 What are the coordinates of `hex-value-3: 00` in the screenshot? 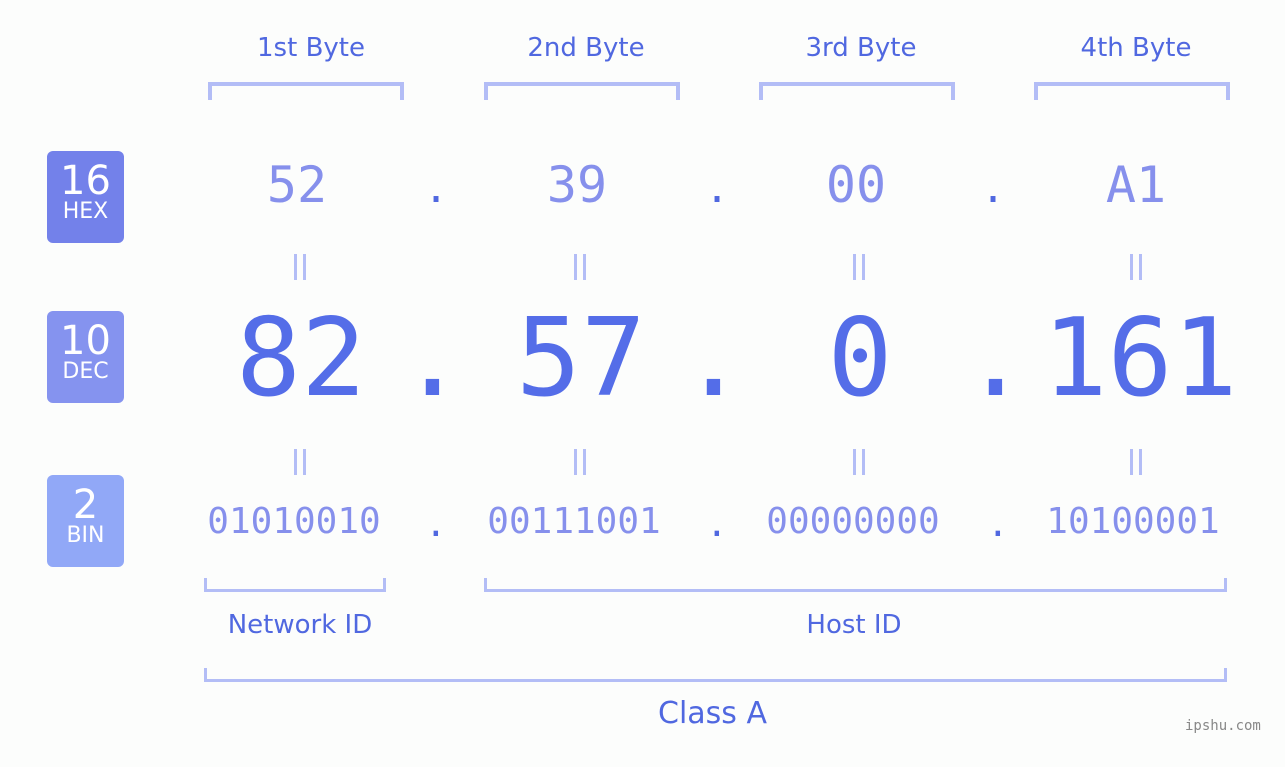 It's located at (856, 185).